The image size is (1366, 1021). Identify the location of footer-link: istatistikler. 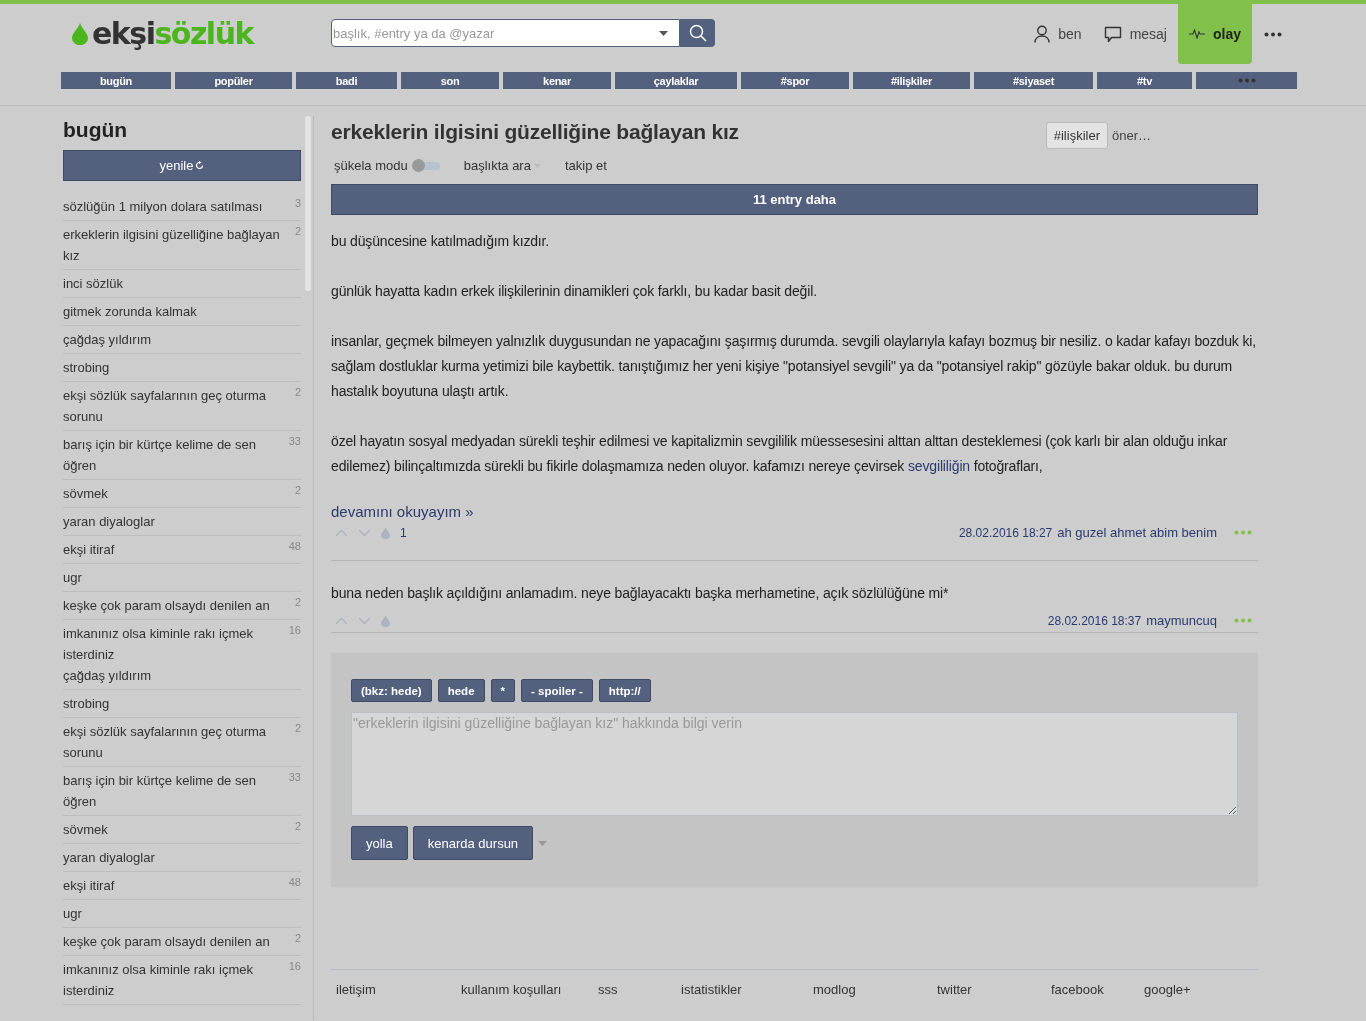
(711, 989).